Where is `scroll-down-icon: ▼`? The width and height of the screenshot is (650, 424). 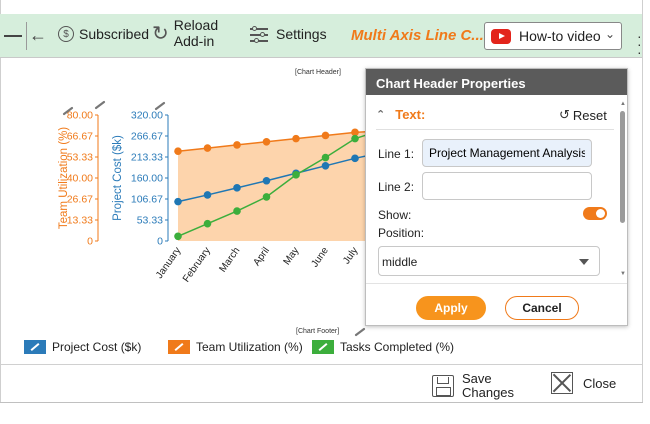
scroll-down-icon: ▼ is located at coordinates (623, 274).